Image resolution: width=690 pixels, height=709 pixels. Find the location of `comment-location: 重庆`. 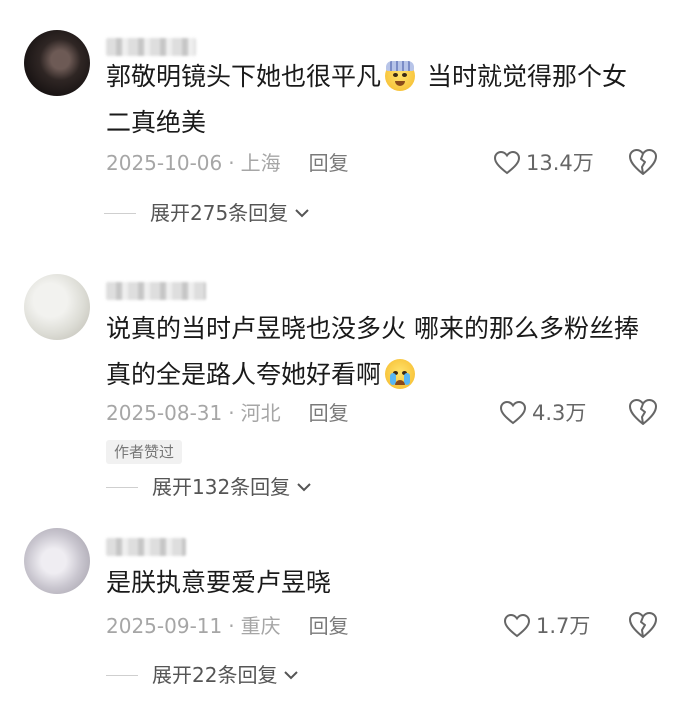

comment-location: 重庆 is located at coordinates (260, 626).